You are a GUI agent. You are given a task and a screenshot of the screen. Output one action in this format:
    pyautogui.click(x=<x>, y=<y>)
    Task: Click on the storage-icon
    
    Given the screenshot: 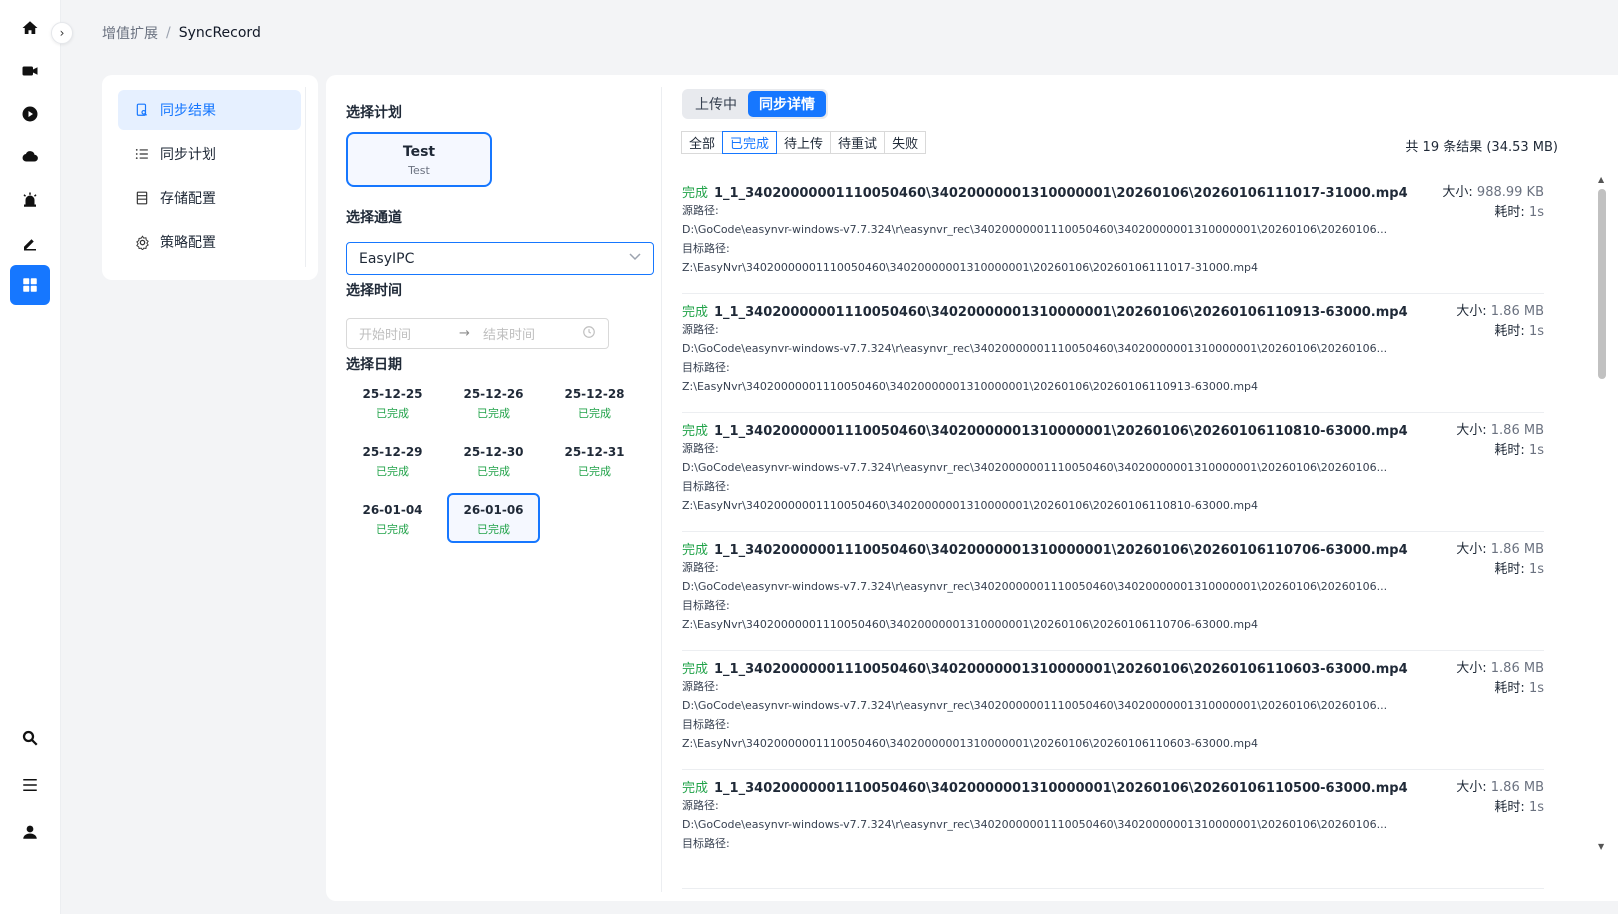 What is the action you would take?
    pyautogui.click(x=142, y=198)
    